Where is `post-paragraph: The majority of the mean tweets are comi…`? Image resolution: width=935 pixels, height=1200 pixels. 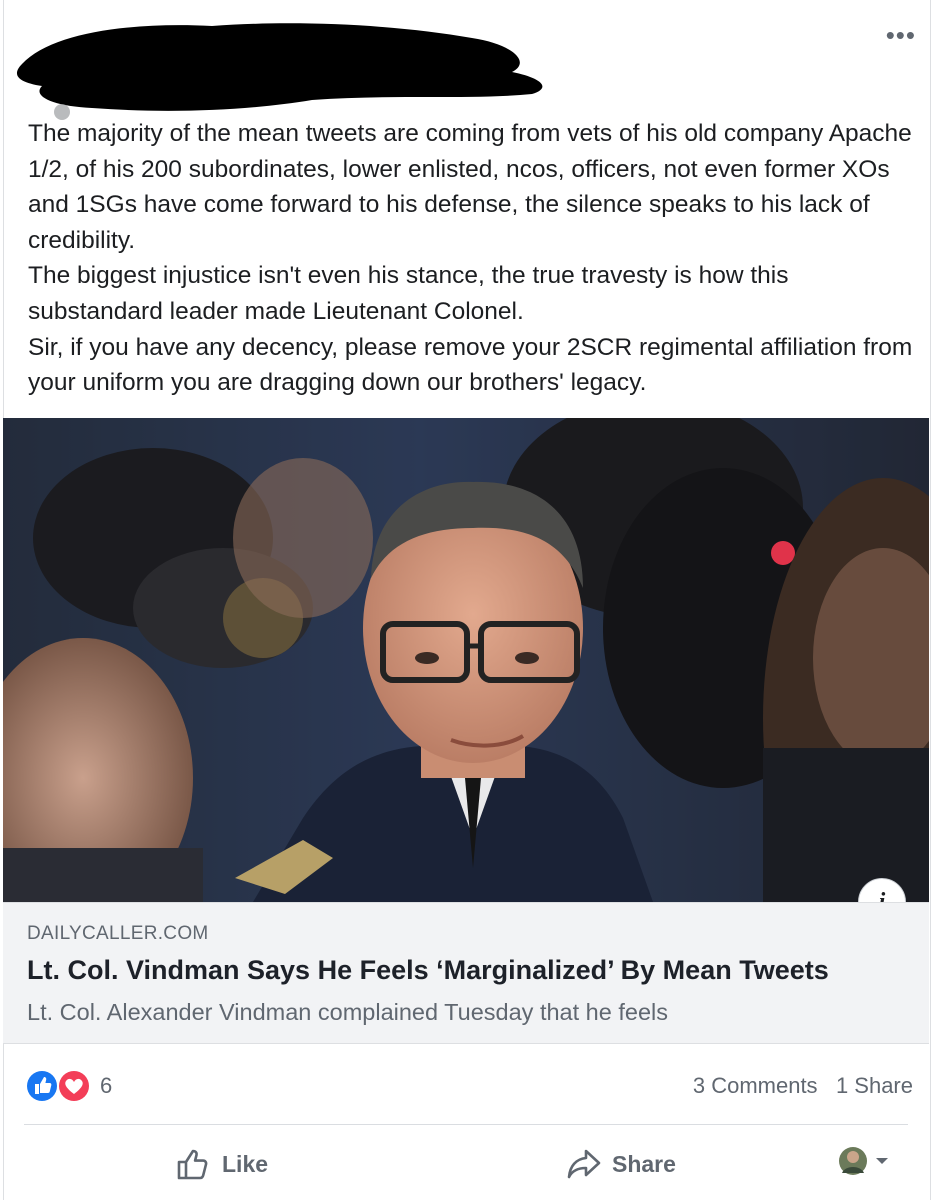
post-paragraph: The majority of the mean tweets are comi… is located at coordinates (470, 187).